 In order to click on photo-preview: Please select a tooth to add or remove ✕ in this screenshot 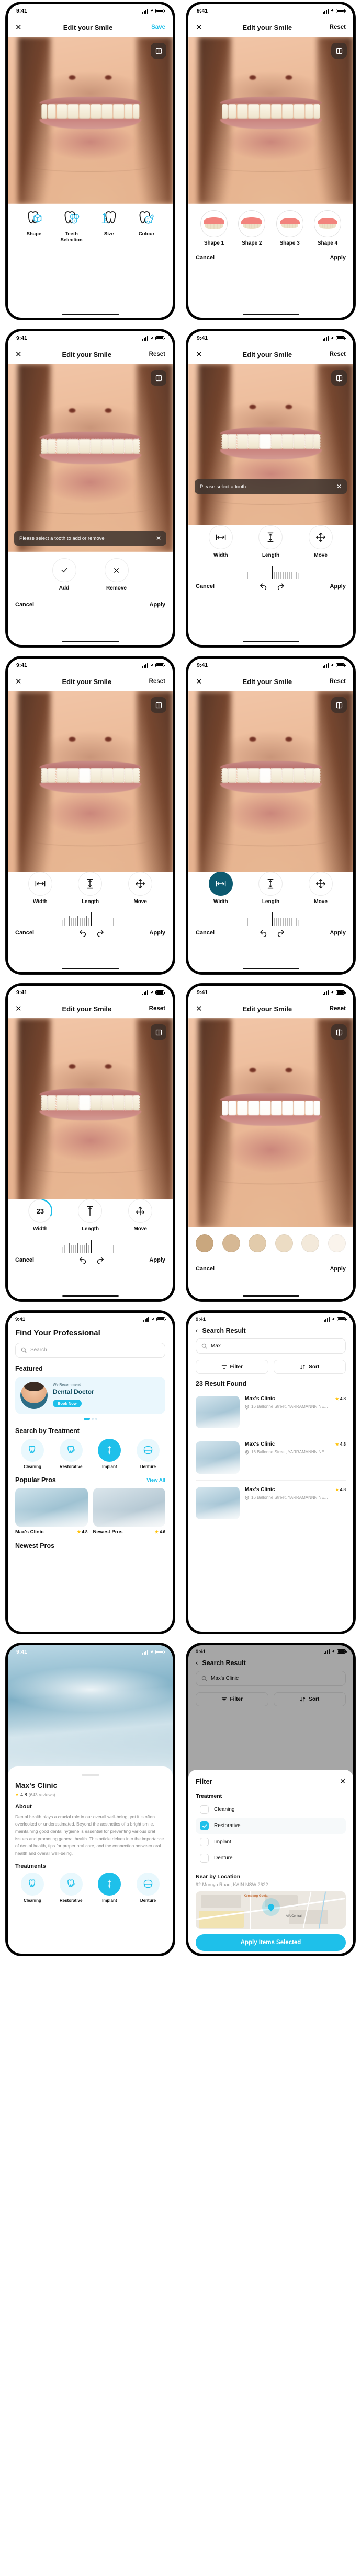, I will do `click(90, 458)`.